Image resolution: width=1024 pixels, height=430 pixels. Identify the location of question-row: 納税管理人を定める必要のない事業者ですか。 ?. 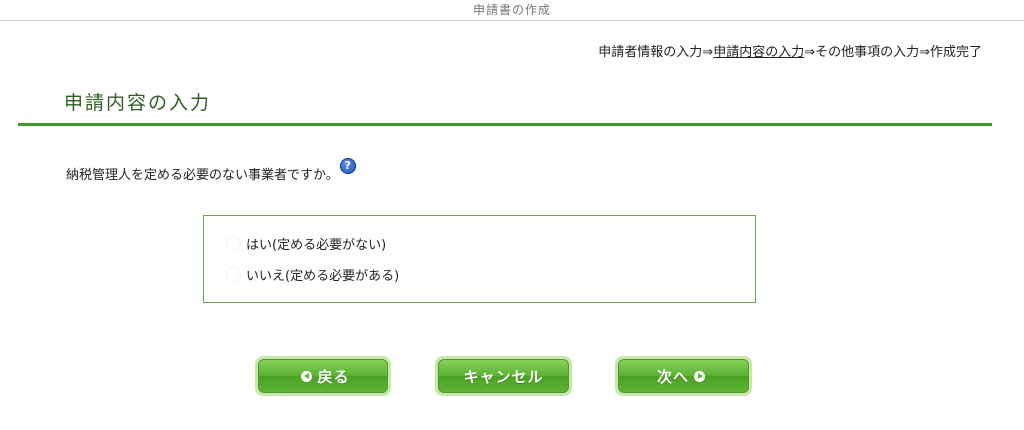
(211, 170).